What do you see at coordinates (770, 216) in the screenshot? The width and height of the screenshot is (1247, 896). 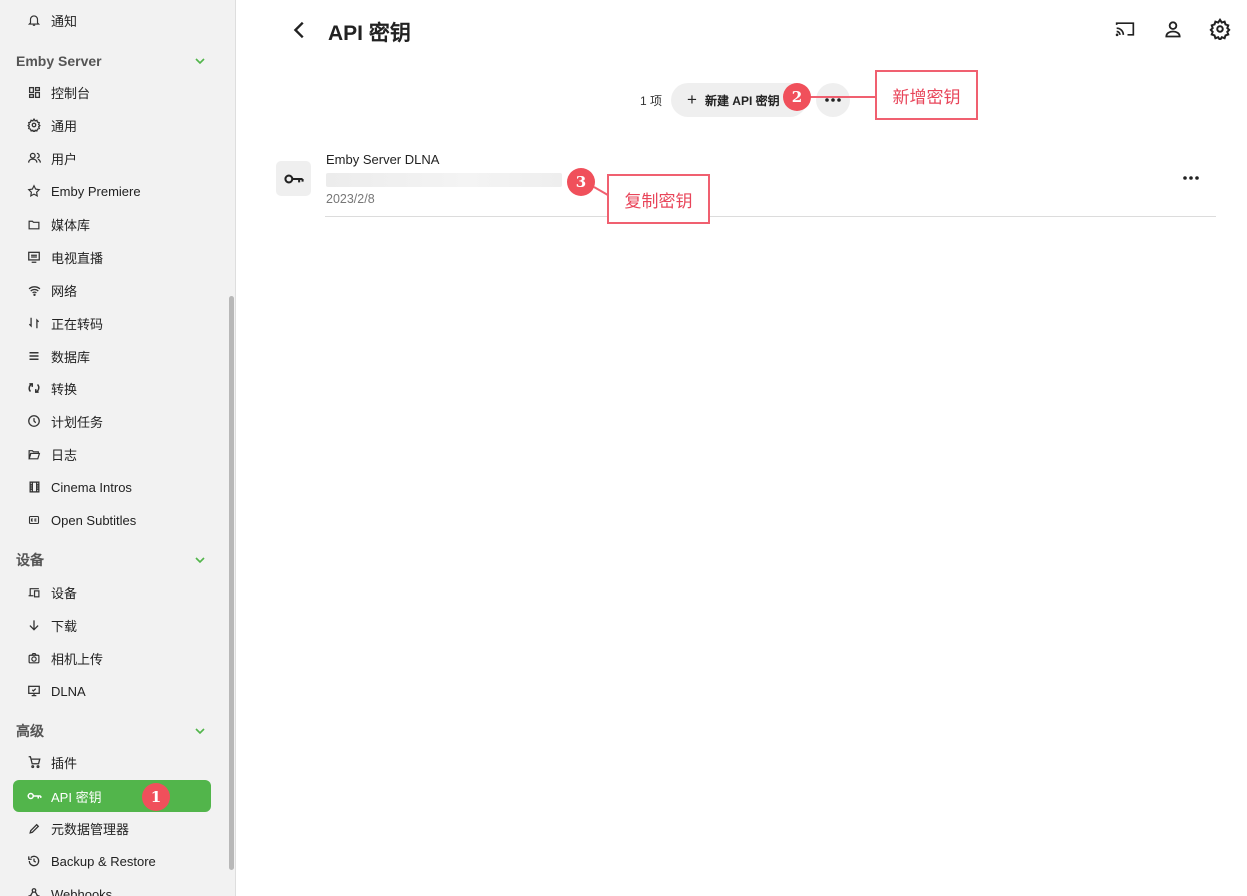 I see `row-divider` at bounding box center [770, 216].